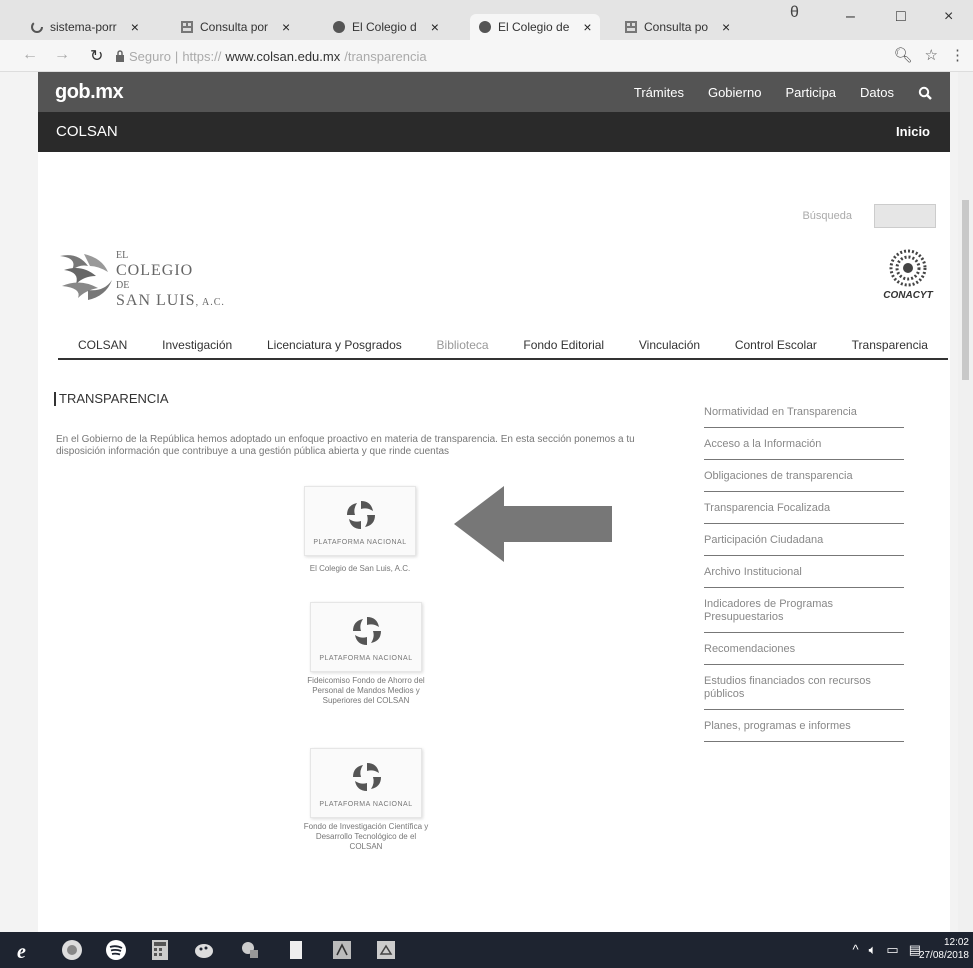  Describe the element at coordinates (804, 412) in the screenshot. I see `sidebar-item-normatividad: Normatividad en Transparencia` at that location.